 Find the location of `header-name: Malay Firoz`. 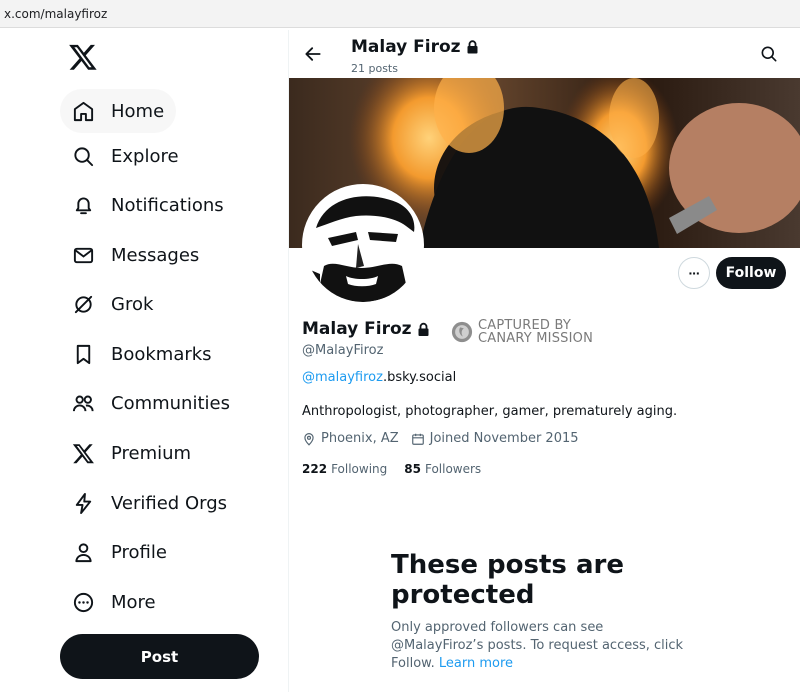

header-name: Malay Firoz is located at coordinates (415, 47).